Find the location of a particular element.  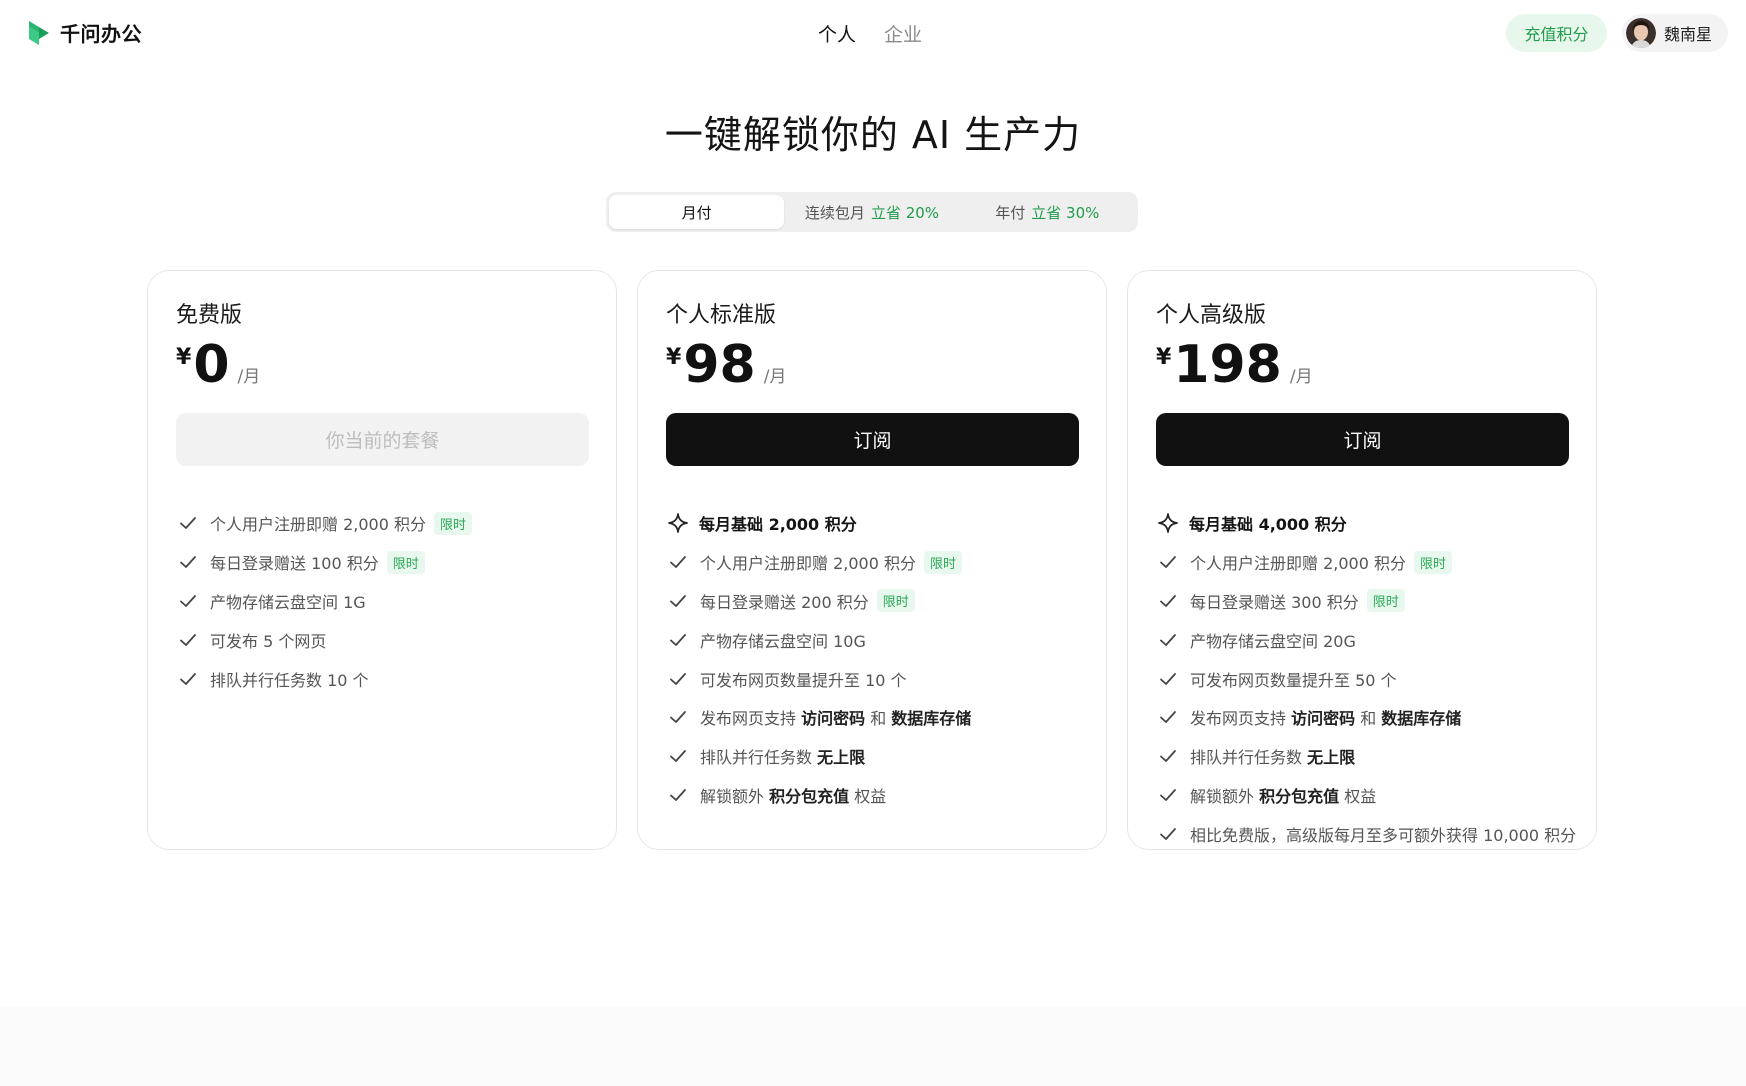

feature-text: 可发布网页数量提升至 50 个 is located at coordinates (1293, 679).